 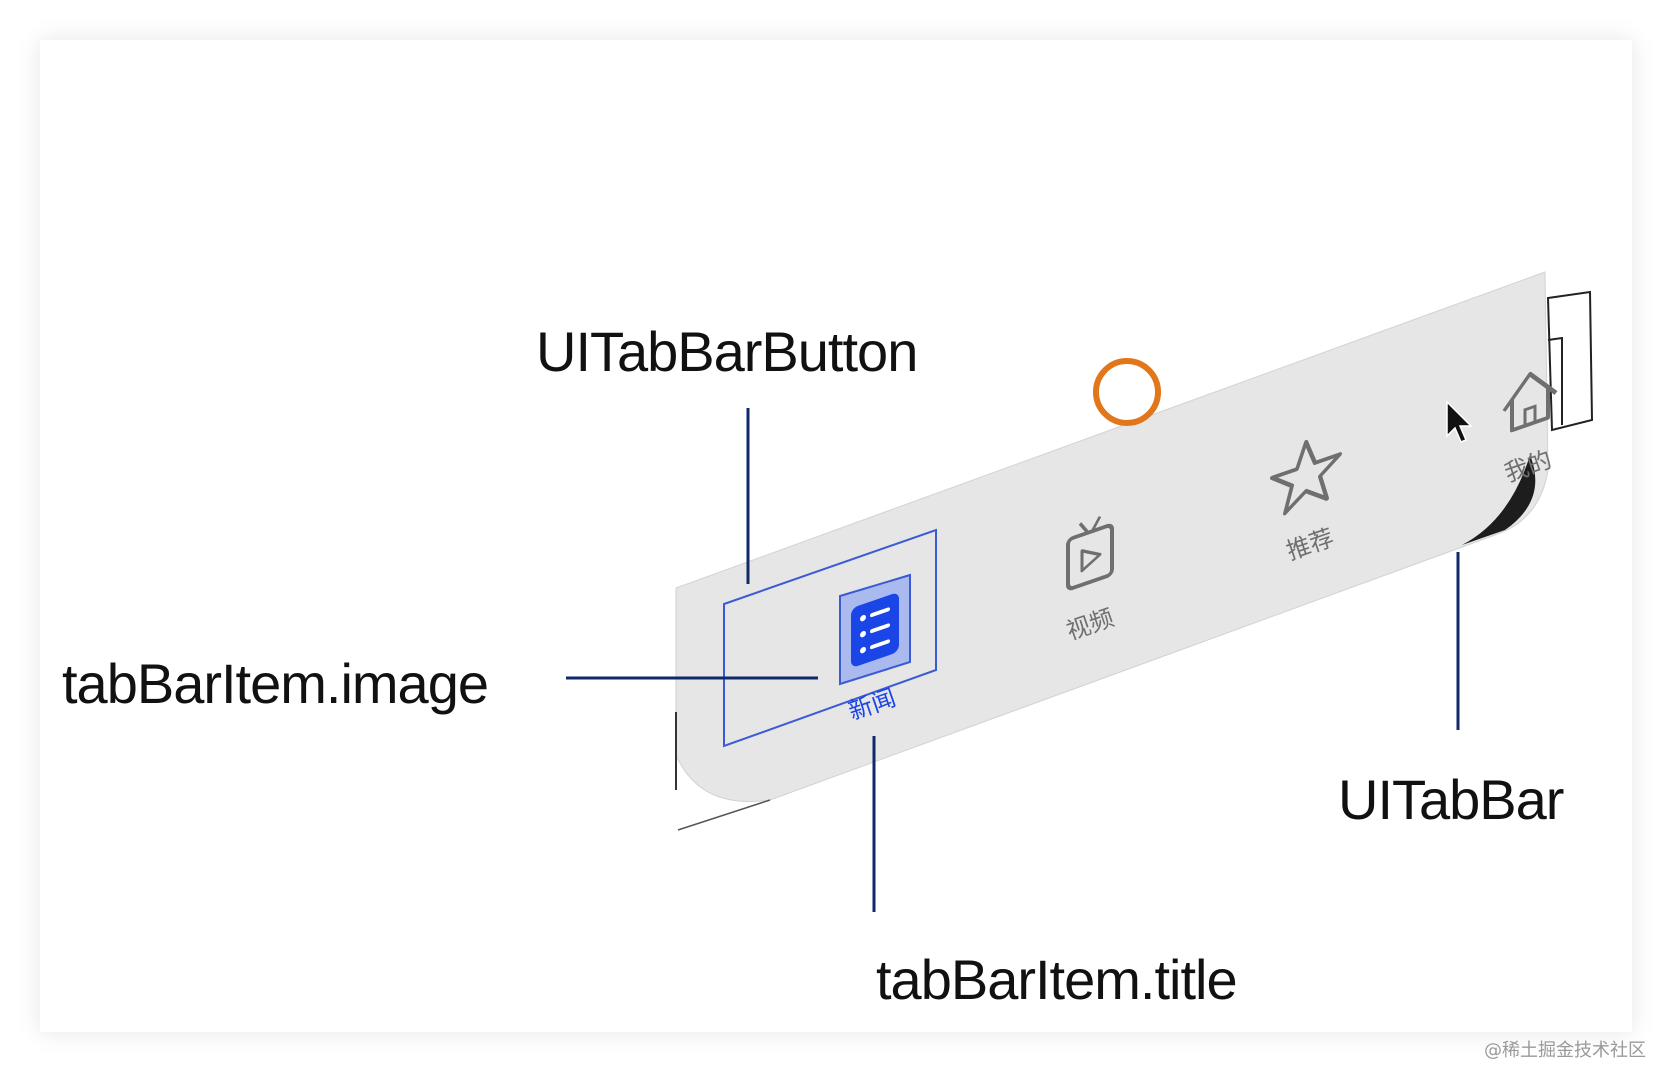 What do you see at coordinates (275, 683) in the screenshot?
I see `callout-item-image: tabBarItem.image` at bounding box center [275, 683].